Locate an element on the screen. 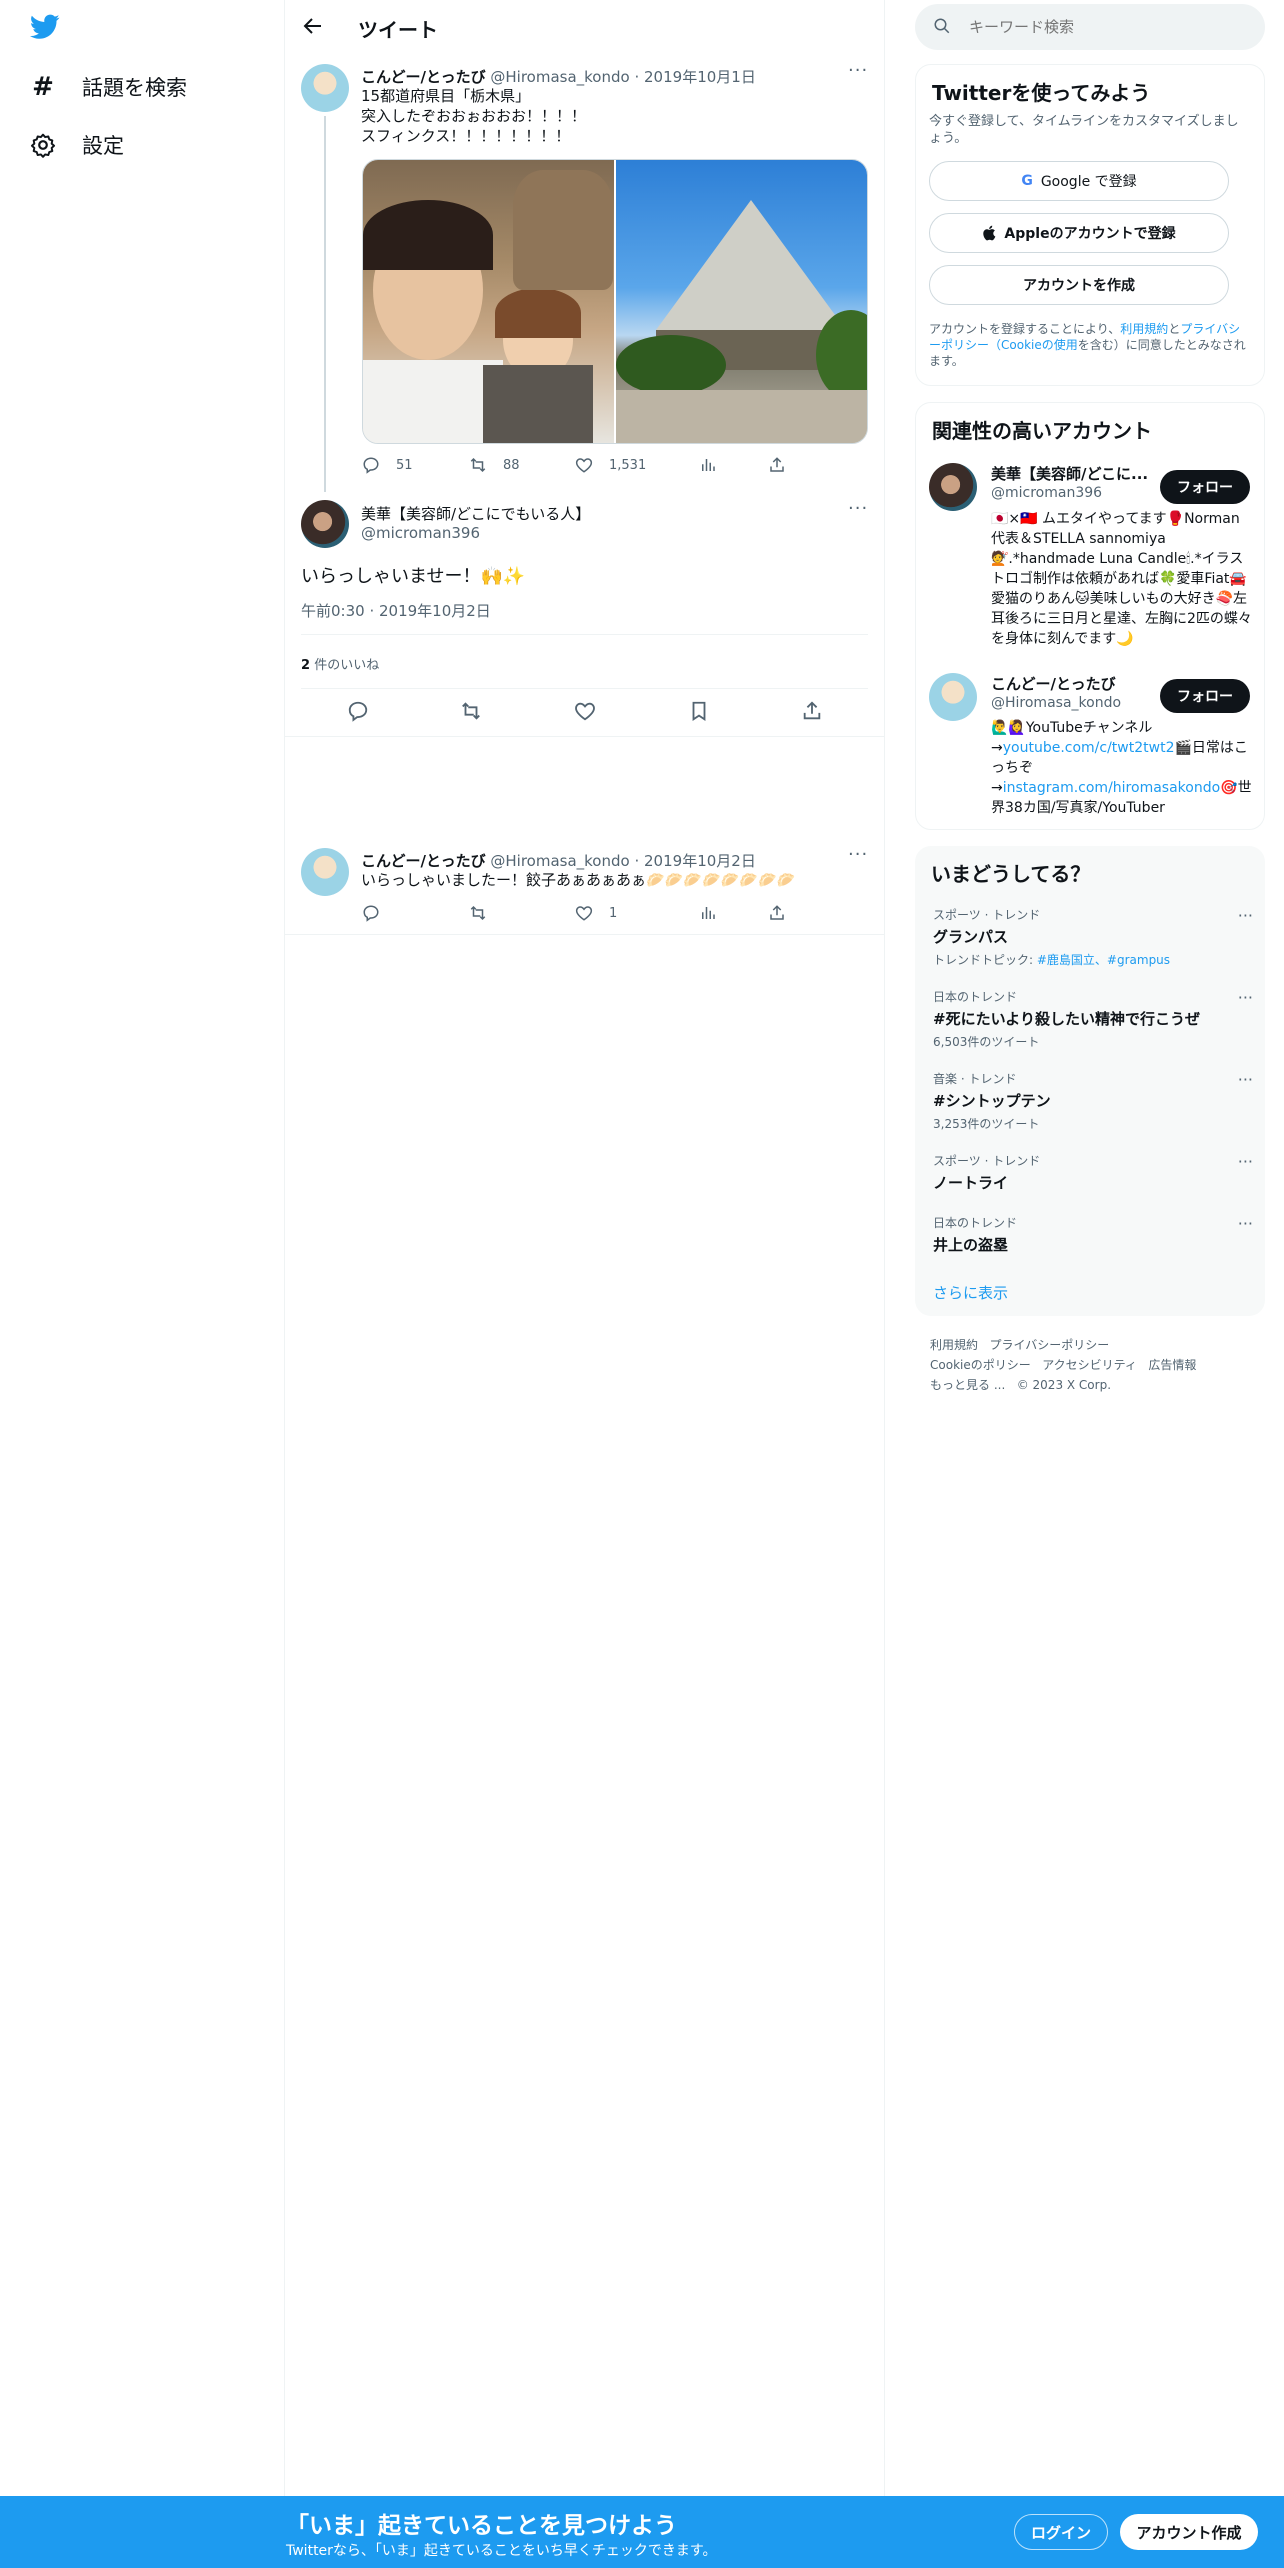  search-box is located at coordinates (1090, 27).